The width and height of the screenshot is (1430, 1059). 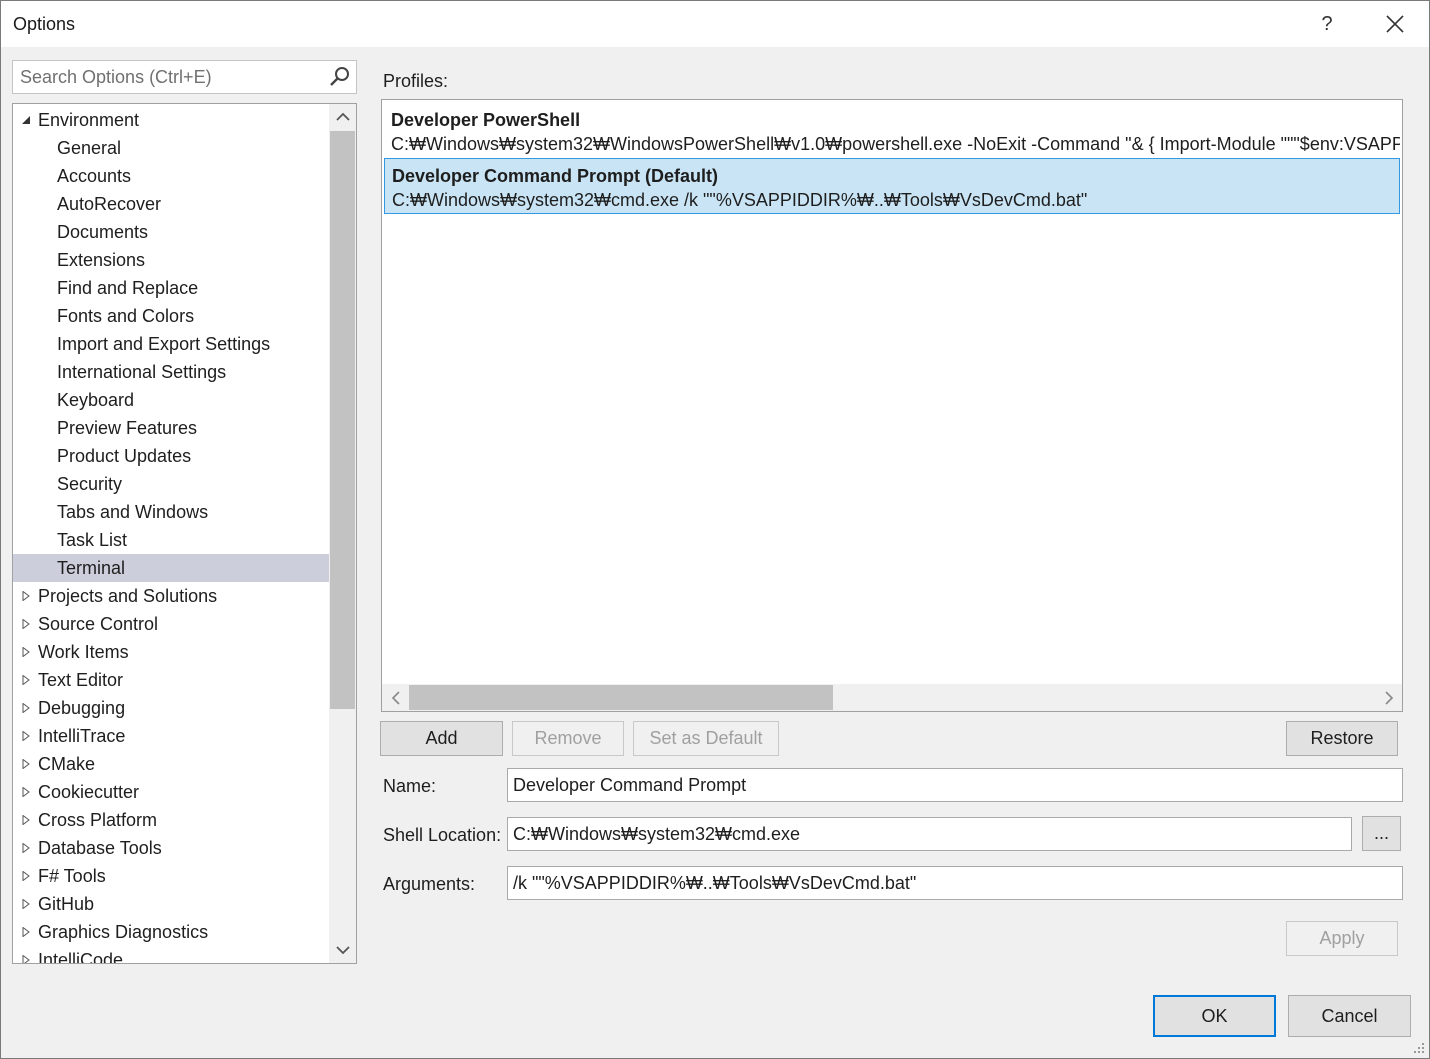 What do you see at coordinates (171, 176) in the screenshot?
I see `tree-item-accounts: Accounts` at bounding box center [171, 176].